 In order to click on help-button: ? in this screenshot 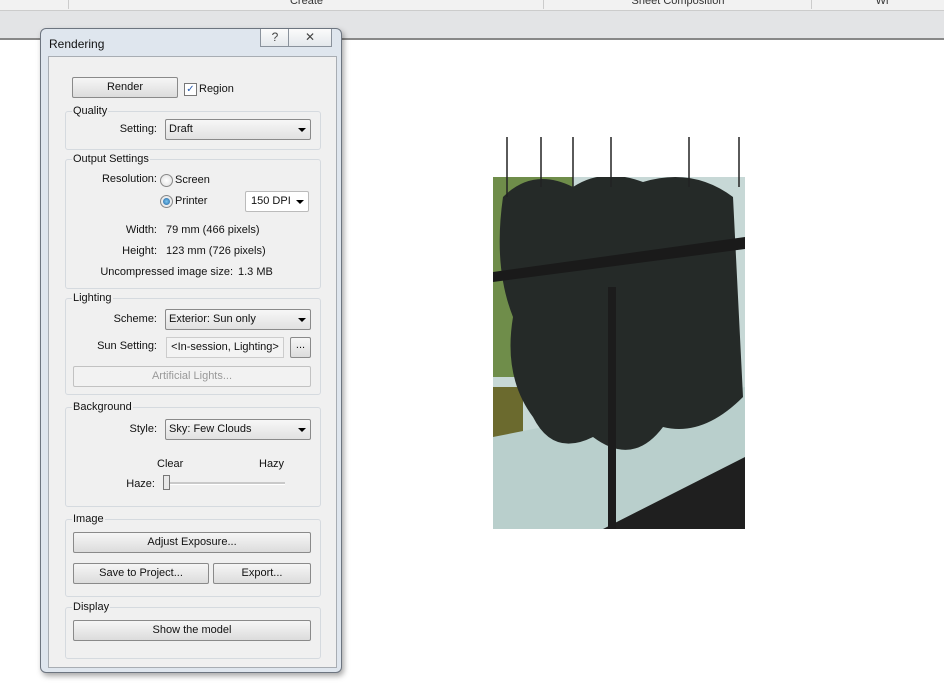, I will do `click(275, 38)`.